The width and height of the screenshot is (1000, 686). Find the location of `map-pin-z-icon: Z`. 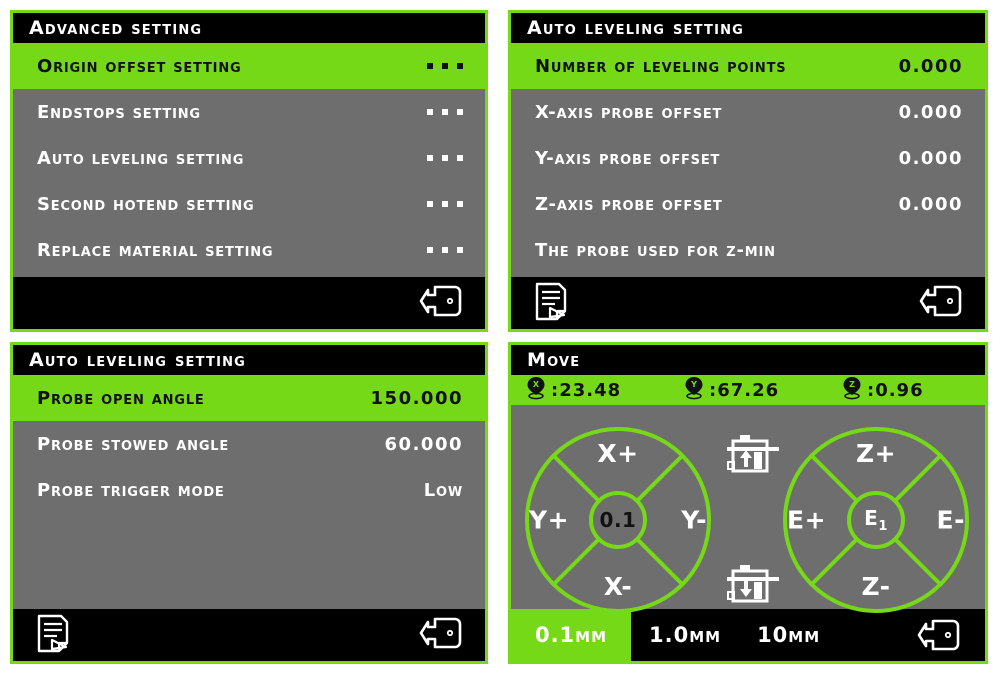

map-pin-z-icon: Z is located at coordinates (852, 390).